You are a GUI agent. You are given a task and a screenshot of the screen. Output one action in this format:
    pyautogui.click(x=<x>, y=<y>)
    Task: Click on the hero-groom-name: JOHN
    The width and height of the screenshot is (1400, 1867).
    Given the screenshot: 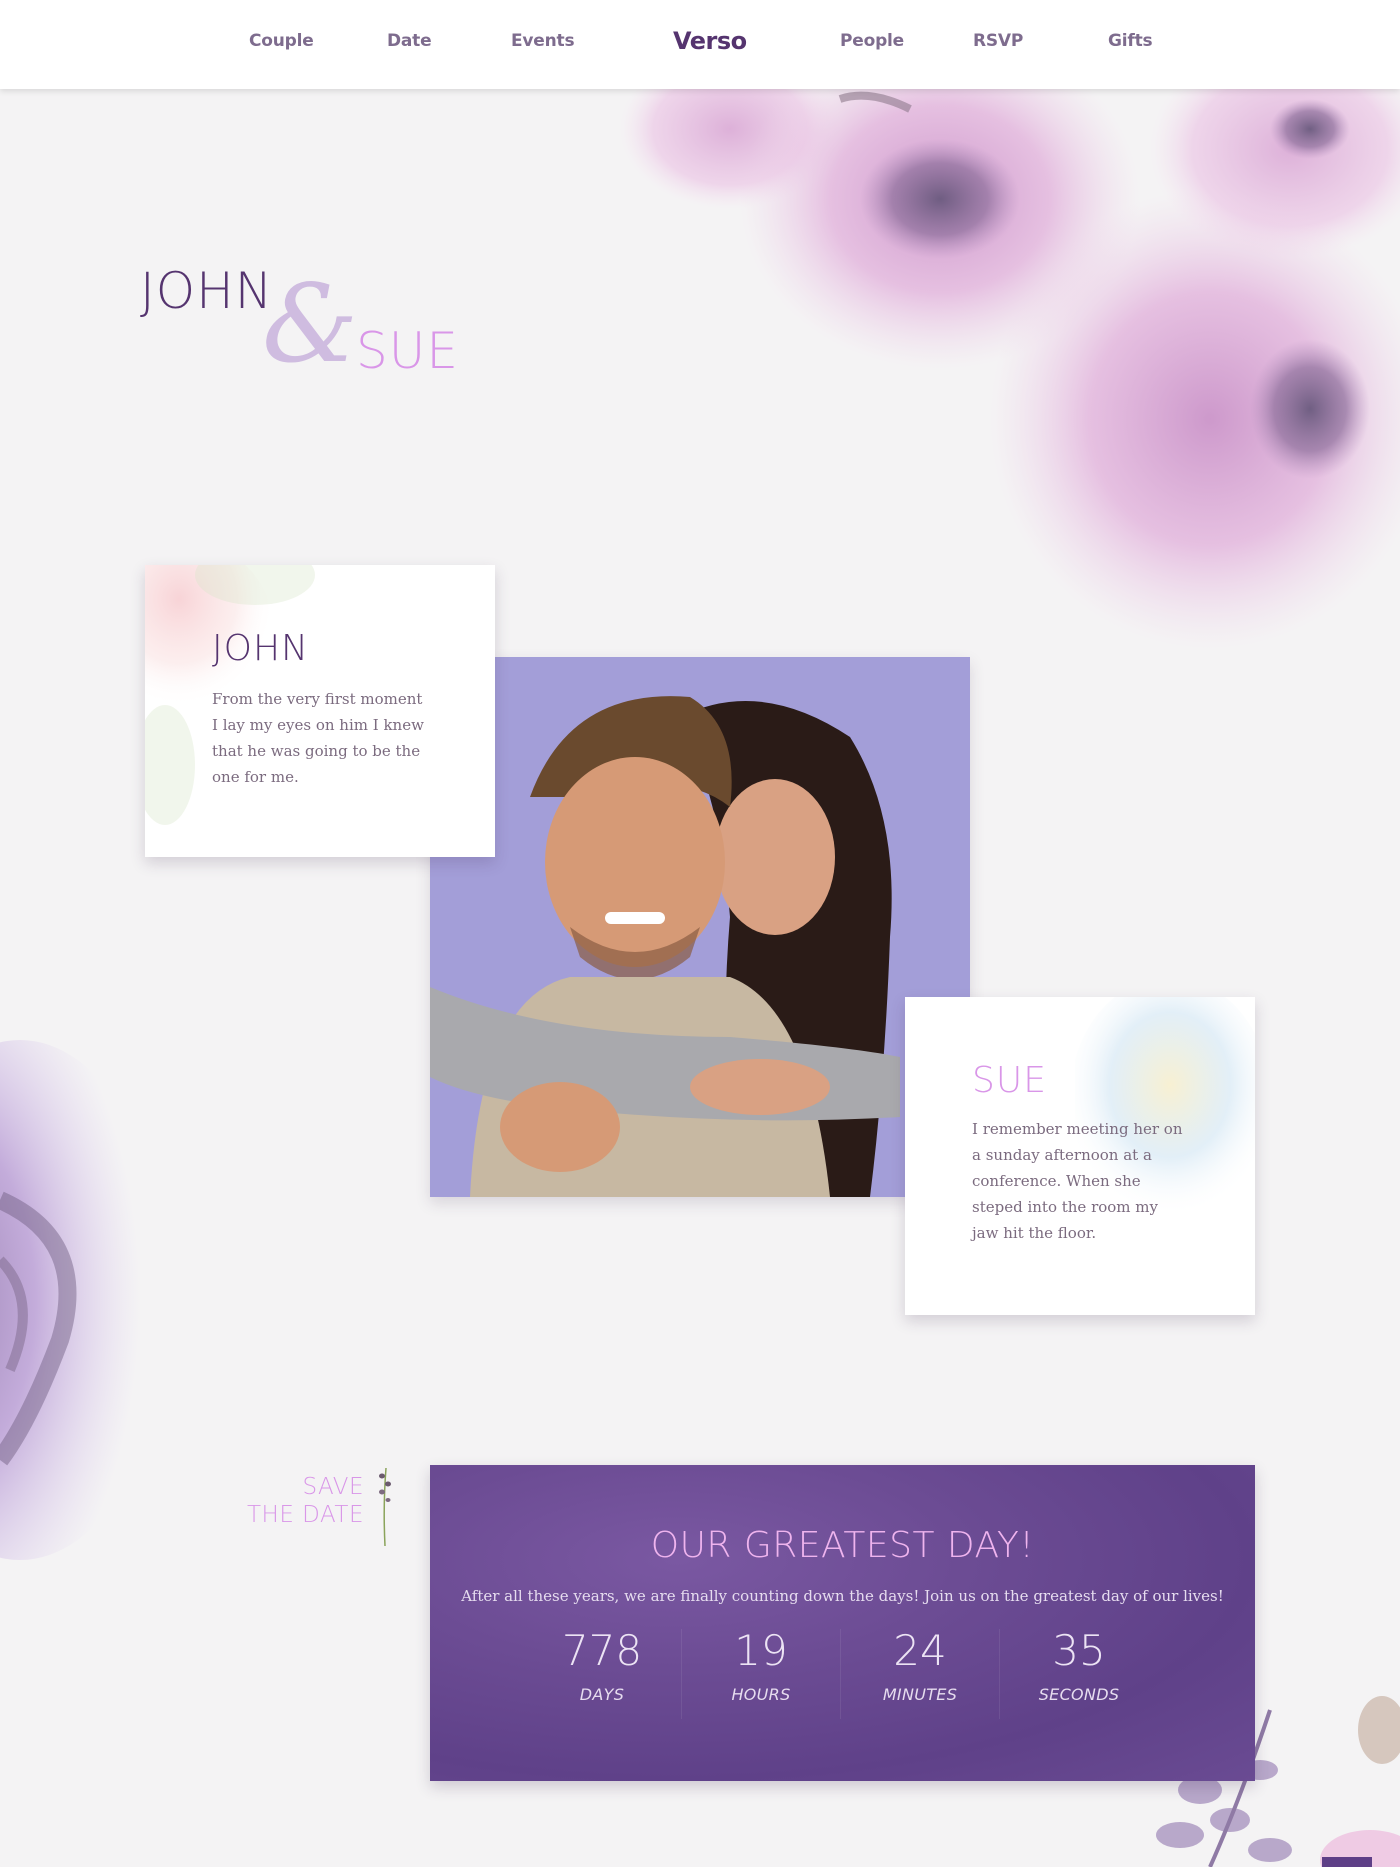 What is the action you would take?
    pyautogui.click(x=207, y=291)
    